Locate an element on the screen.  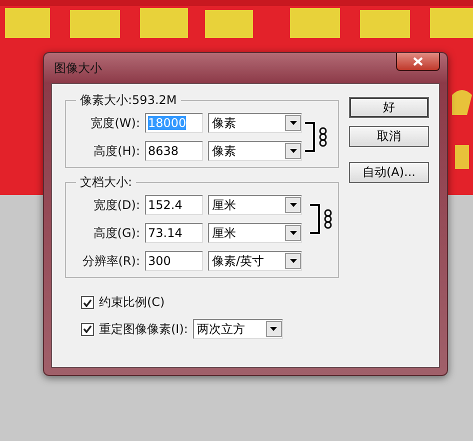
unit-dropdown: 像素/英寸 is located at coordinates (255, 261).